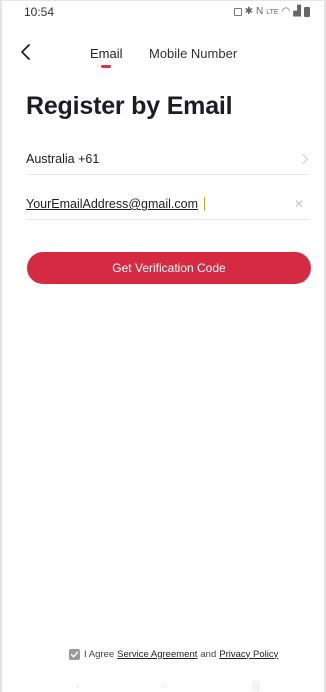 The height and width of the screenshot is (692, 326). Describe the element at coordinates (169, 268) in the screenshot. I see `get-verification-code-button: Get Verification Code` at that location.